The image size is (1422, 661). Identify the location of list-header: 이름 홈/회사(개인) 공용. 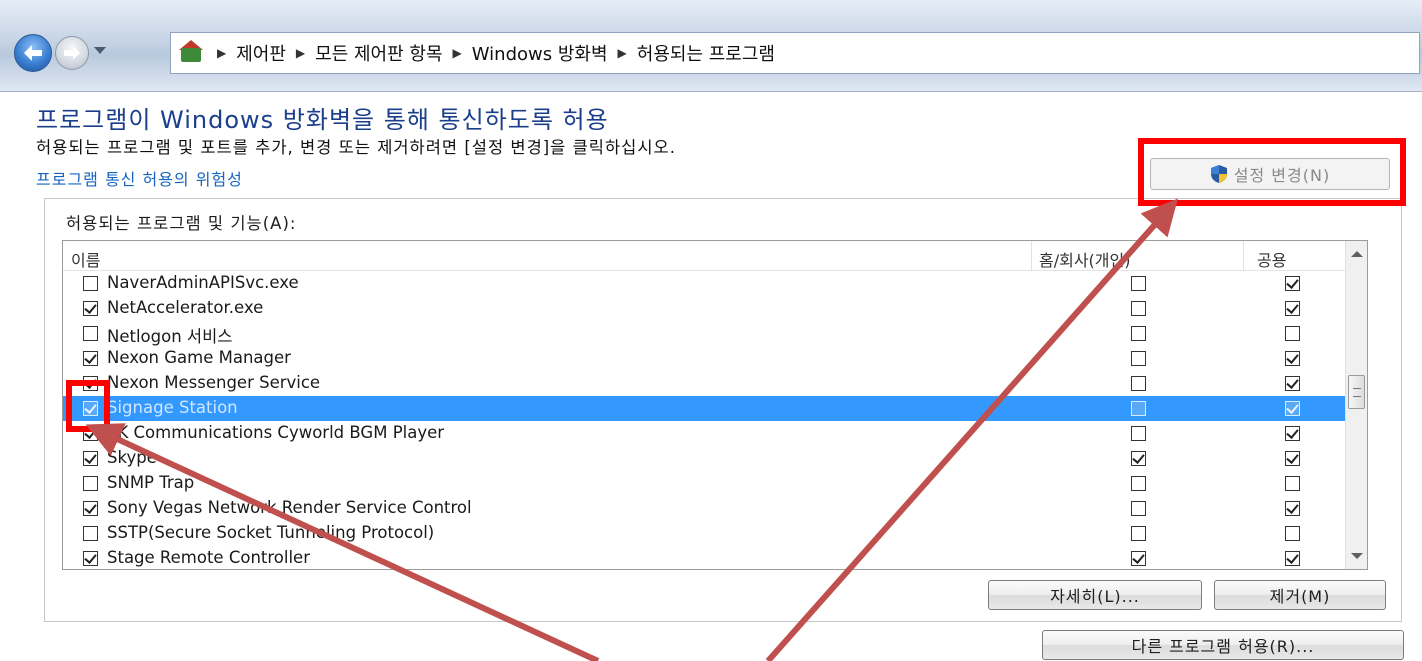
(704, 256).